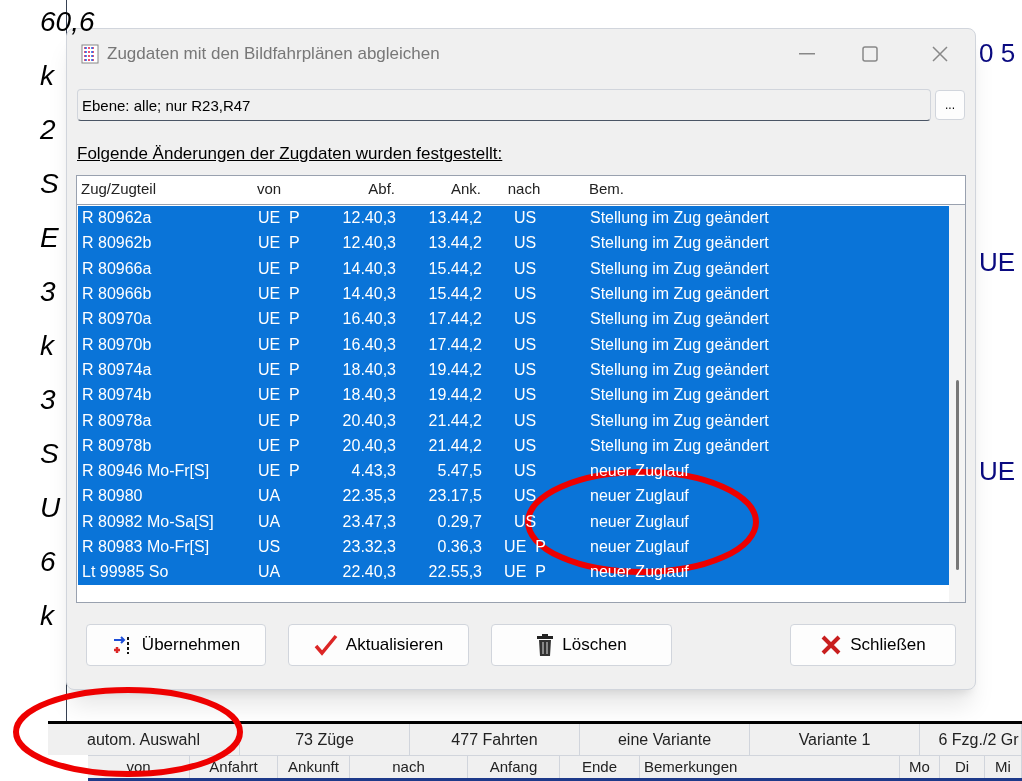 The image size is (1022, 781). What do you see at coordinates (325, 644) in the screenshot?
I see `checkmark-icon` at bounding box center [325, 644].